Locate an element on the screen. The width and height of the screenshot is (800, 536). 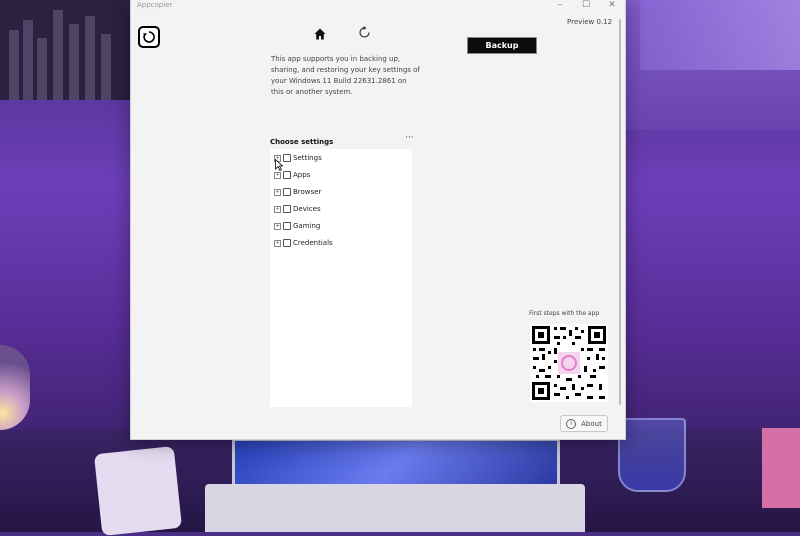
refresh-icon is located at coordinates (364, 32).